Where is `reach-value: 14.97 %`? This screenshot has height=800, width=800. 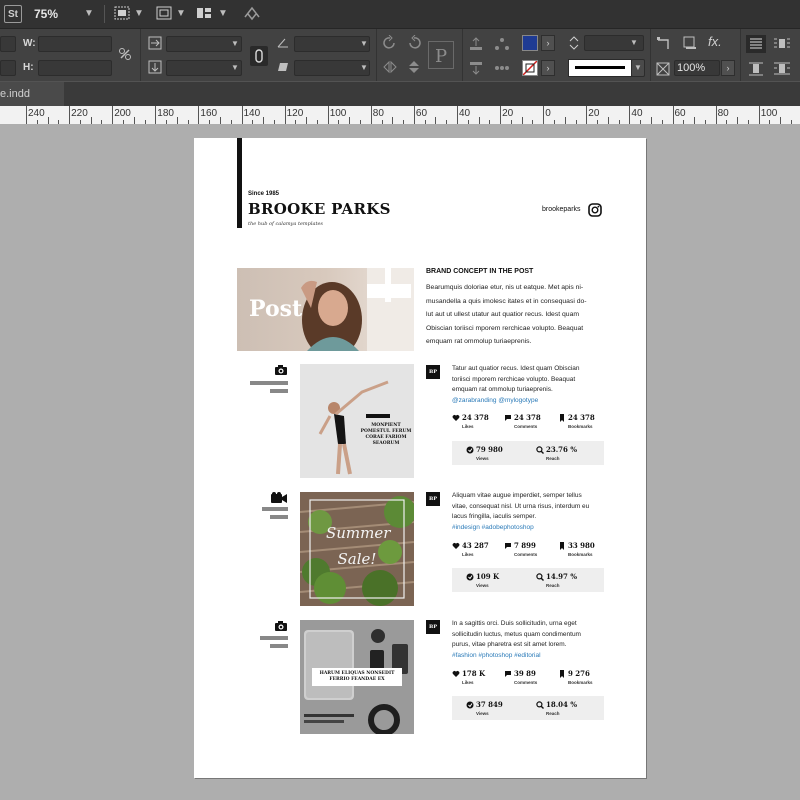 reach-value: 14.97 % is located at coordinates (562, 576).